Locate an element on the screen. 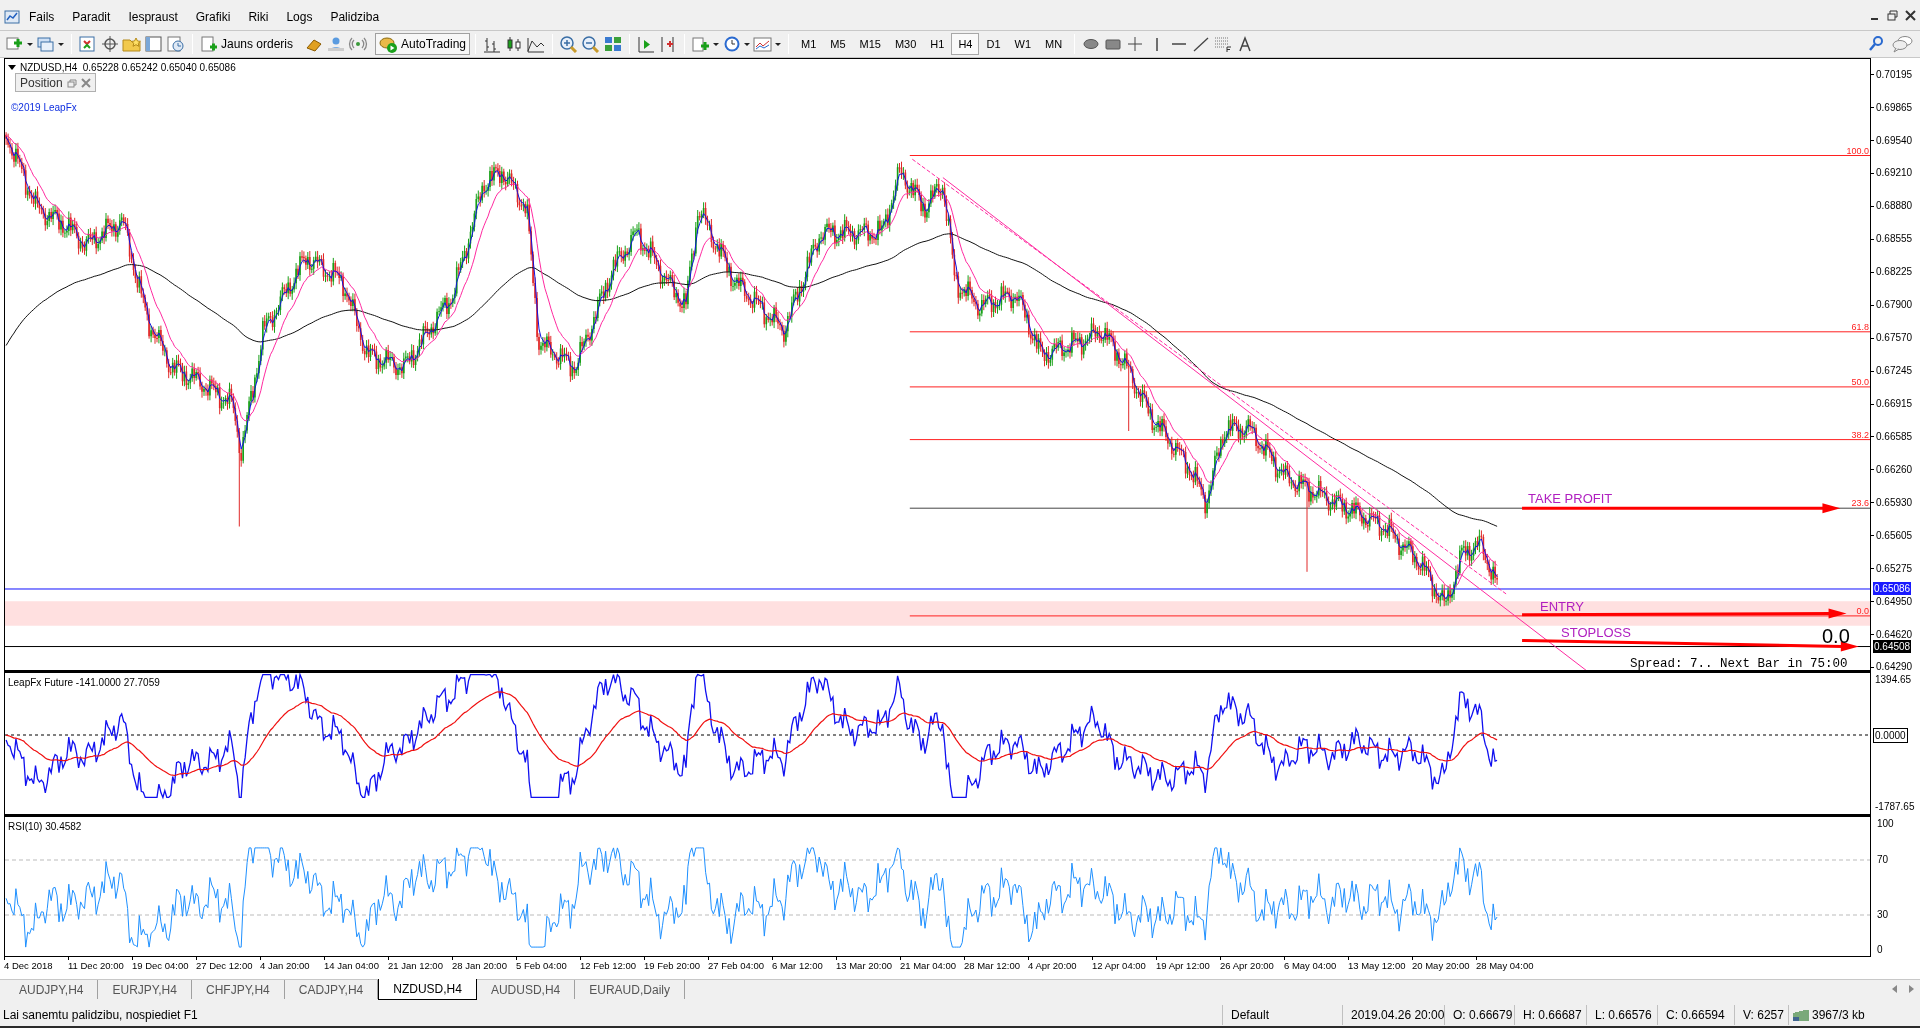 This screenshot has width=1920, height=1028. price-axis-label: 0.64290 is located at coordinates (1894, 667).